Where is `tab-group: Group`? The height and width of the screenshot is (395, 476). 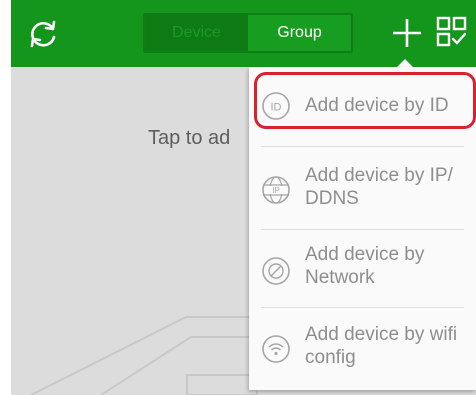
tab-group: Group is located at coordinates (299, 33).